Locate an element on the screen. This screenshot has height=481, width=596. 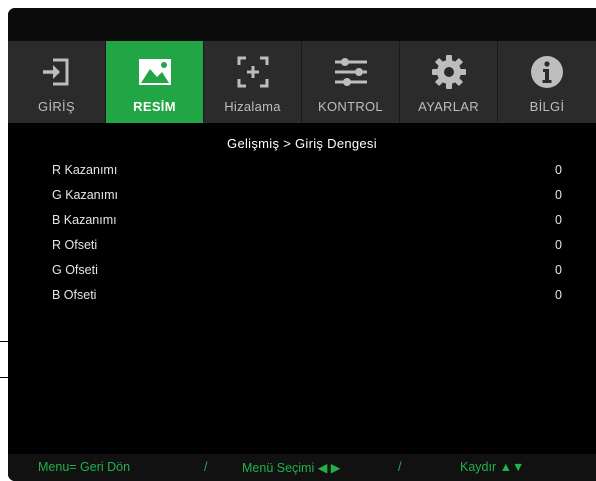
tab-giris: GİRİŞ is located at coordinates (57, 82).